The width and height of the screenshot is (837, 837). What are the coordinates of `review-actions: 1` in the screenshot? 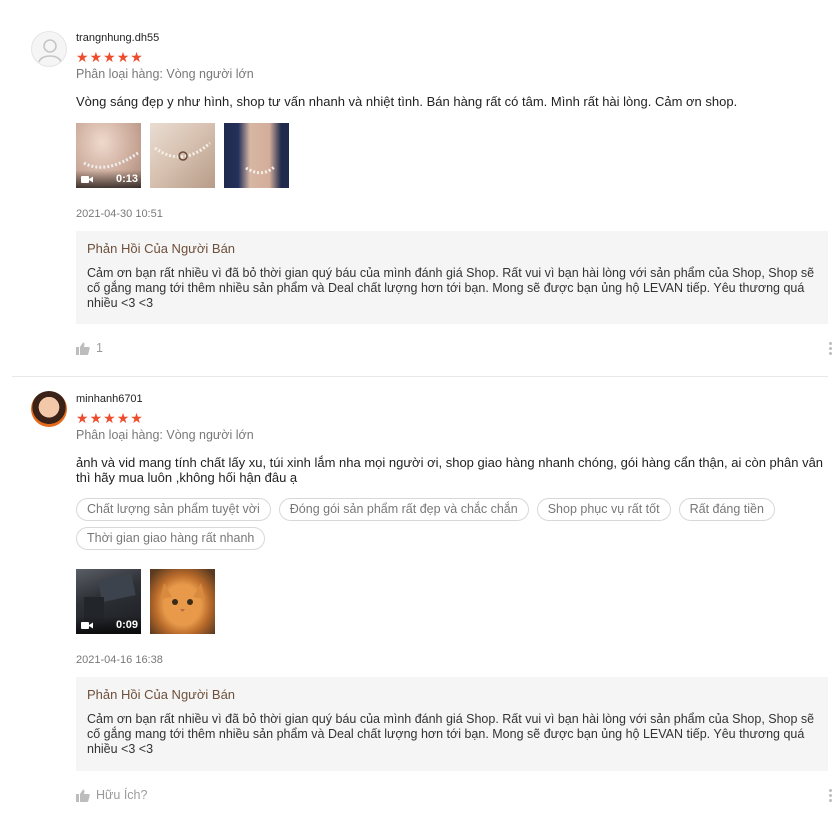 It's located at (454, 348).